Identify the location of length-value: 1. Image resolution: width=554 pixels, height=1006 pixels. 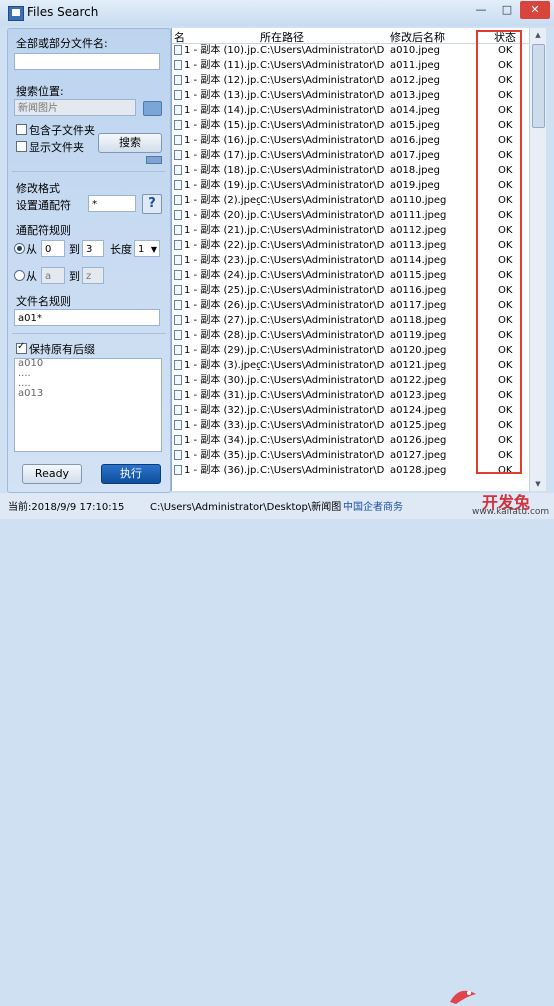
(141, 249).